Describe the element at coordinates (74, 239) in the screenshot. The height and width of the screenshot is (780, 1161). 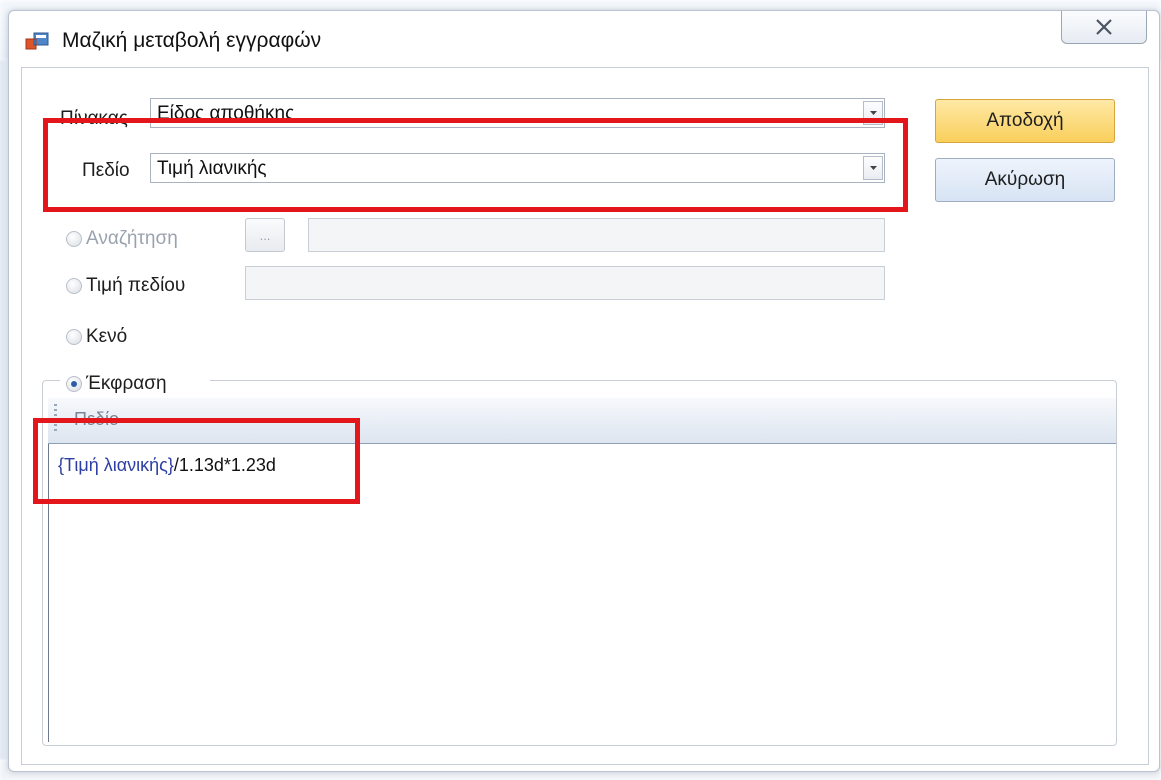
I see `search-radio` at that location.